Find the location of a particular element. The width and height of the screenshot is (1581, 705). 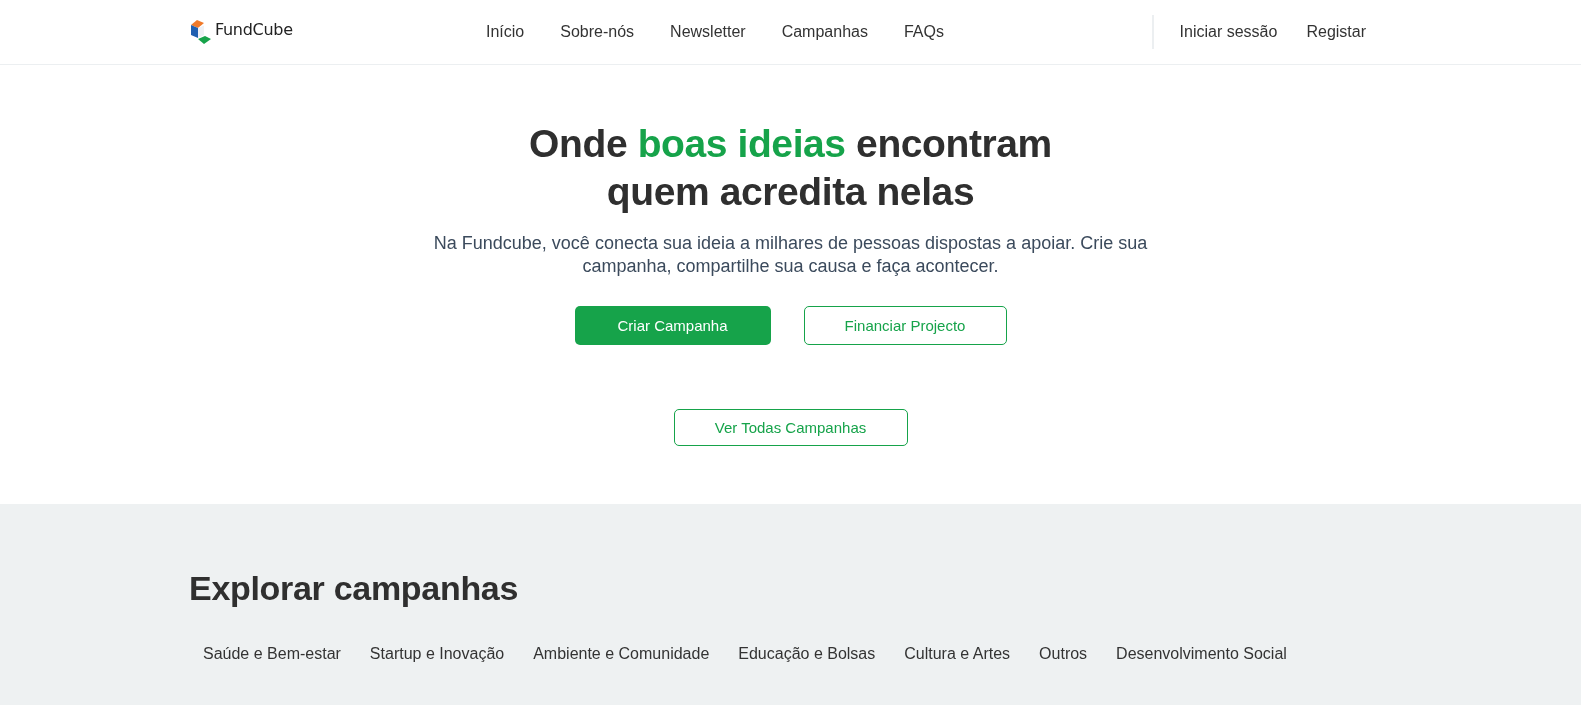

auth-link: Registar is located at coordinates (1336, 32).